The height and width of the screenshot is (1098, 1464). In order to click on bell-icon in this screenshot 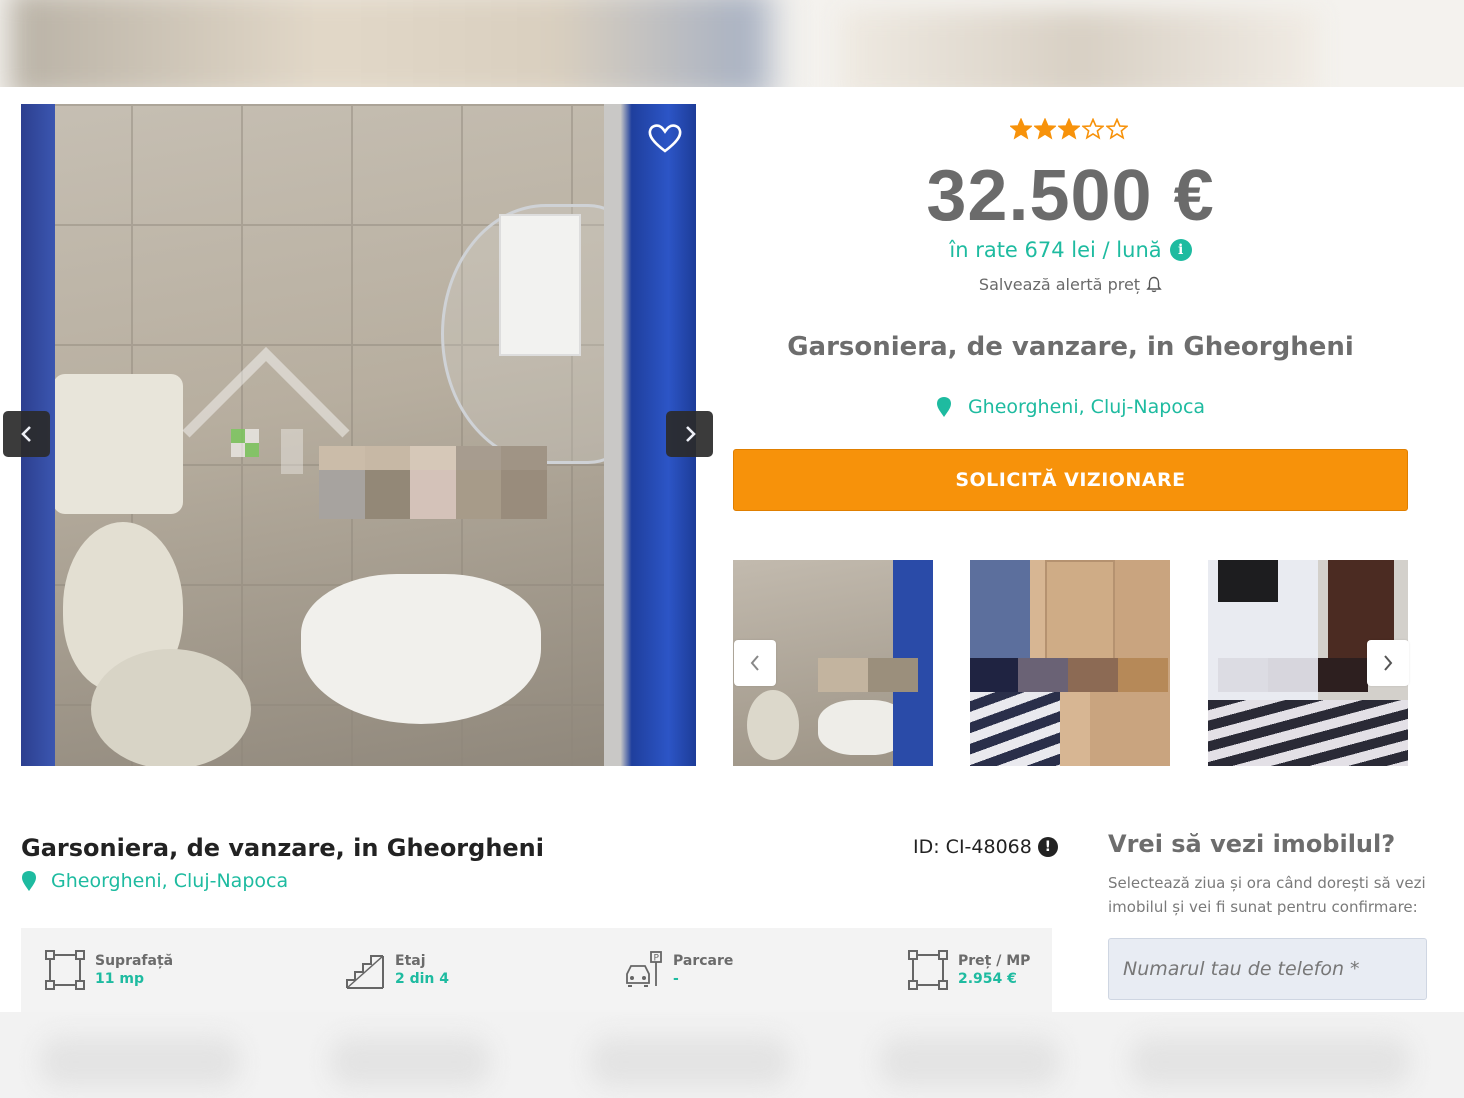, I will do `click(1154, 284)`.